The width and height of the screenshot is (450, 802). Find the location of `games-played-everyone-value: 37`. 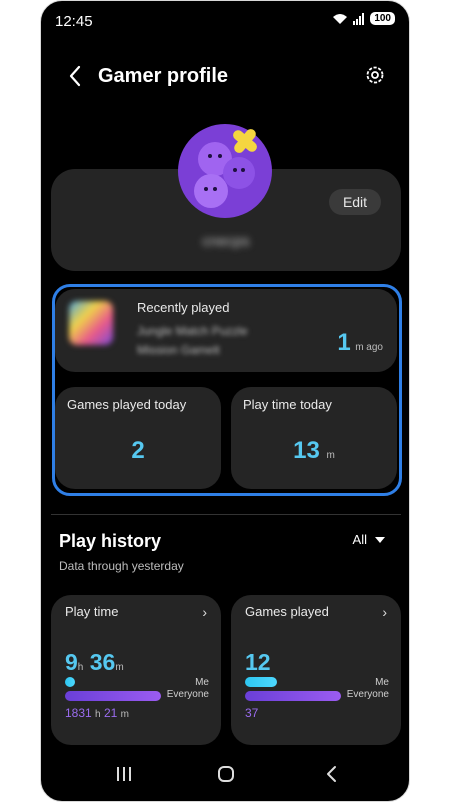

games-played-everyone-value: 37 is located at coordinates (252, 713).